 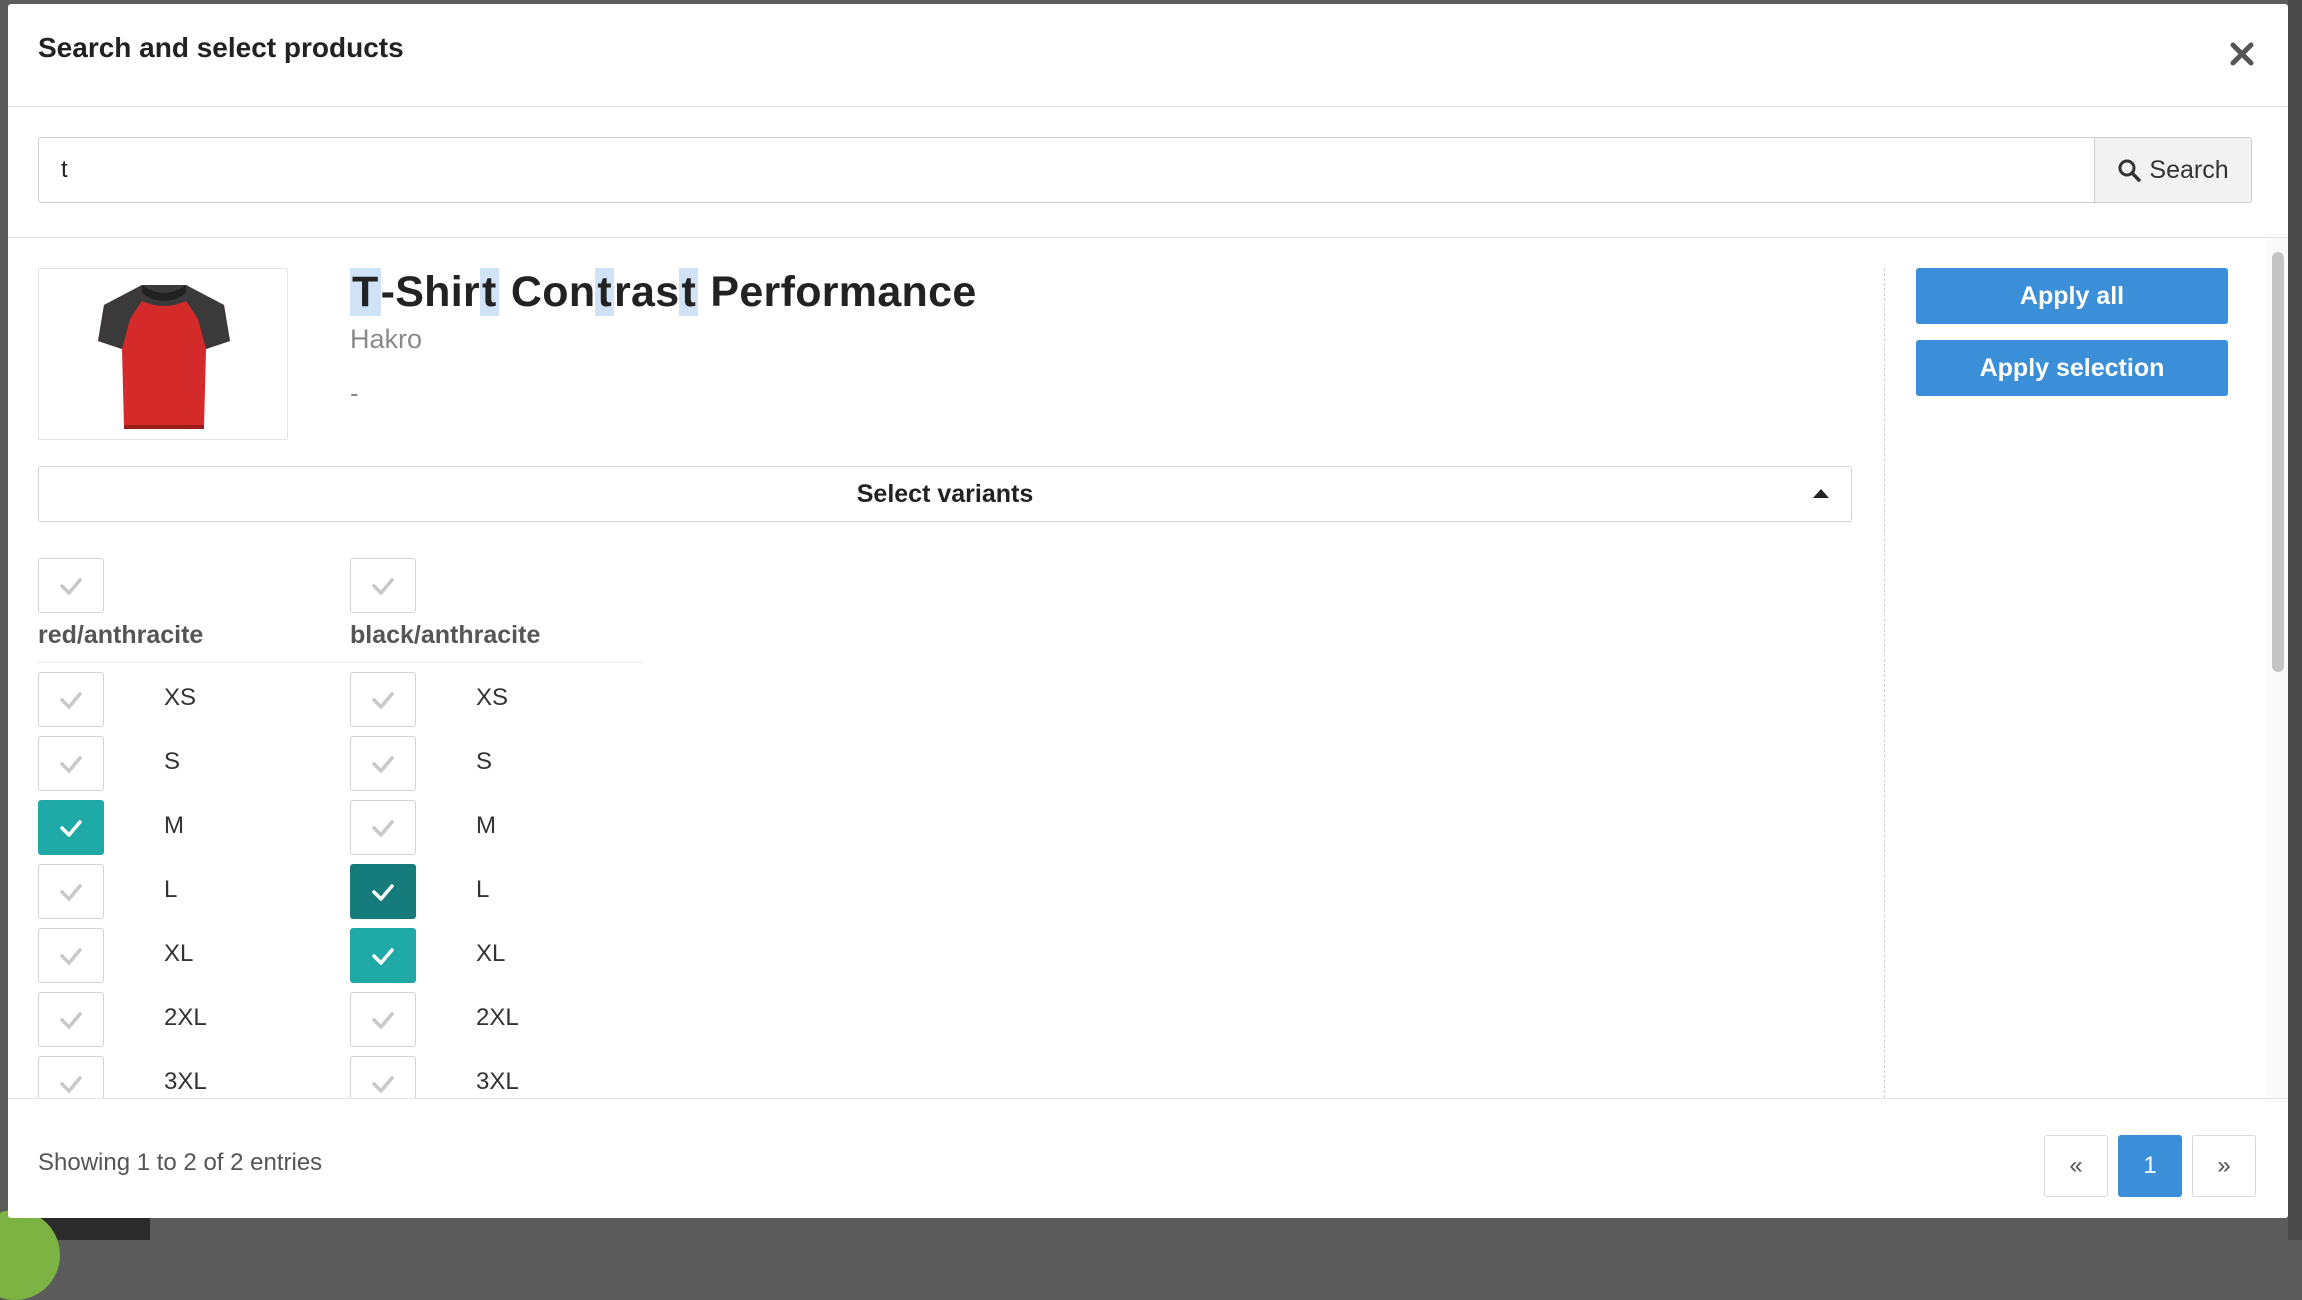 What do you see at coordinates (2189, 169) in the screenshot?
I see `search-button-label: Search` at bounding box center [2189, 169].